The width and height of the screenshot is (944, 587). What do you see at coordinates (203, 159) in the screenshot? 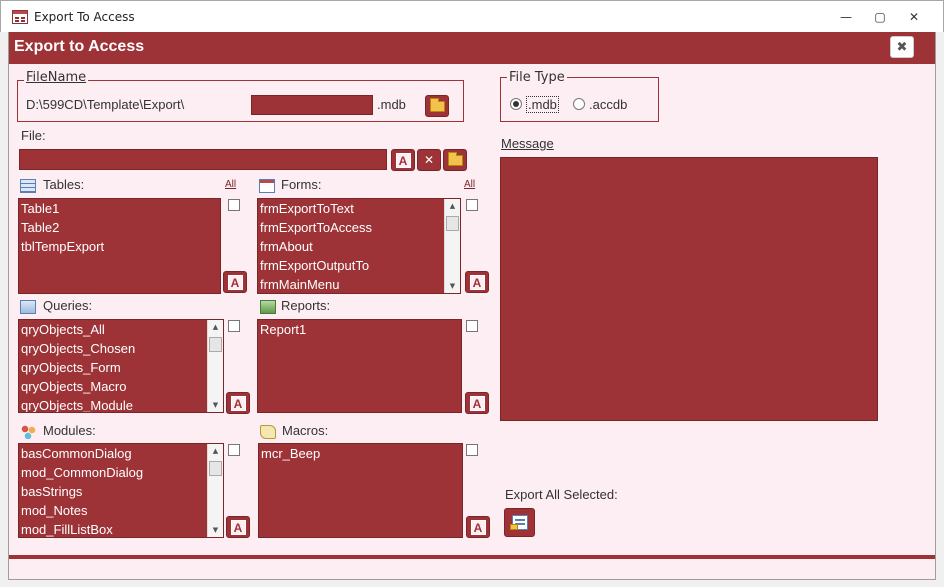
I see `file-input` at bounding box center [203, 159].